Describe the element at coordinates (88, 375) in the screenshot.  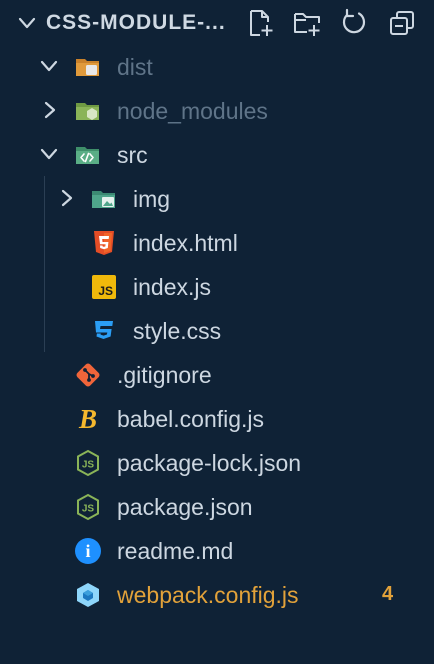
I see `git-icon` at that location.